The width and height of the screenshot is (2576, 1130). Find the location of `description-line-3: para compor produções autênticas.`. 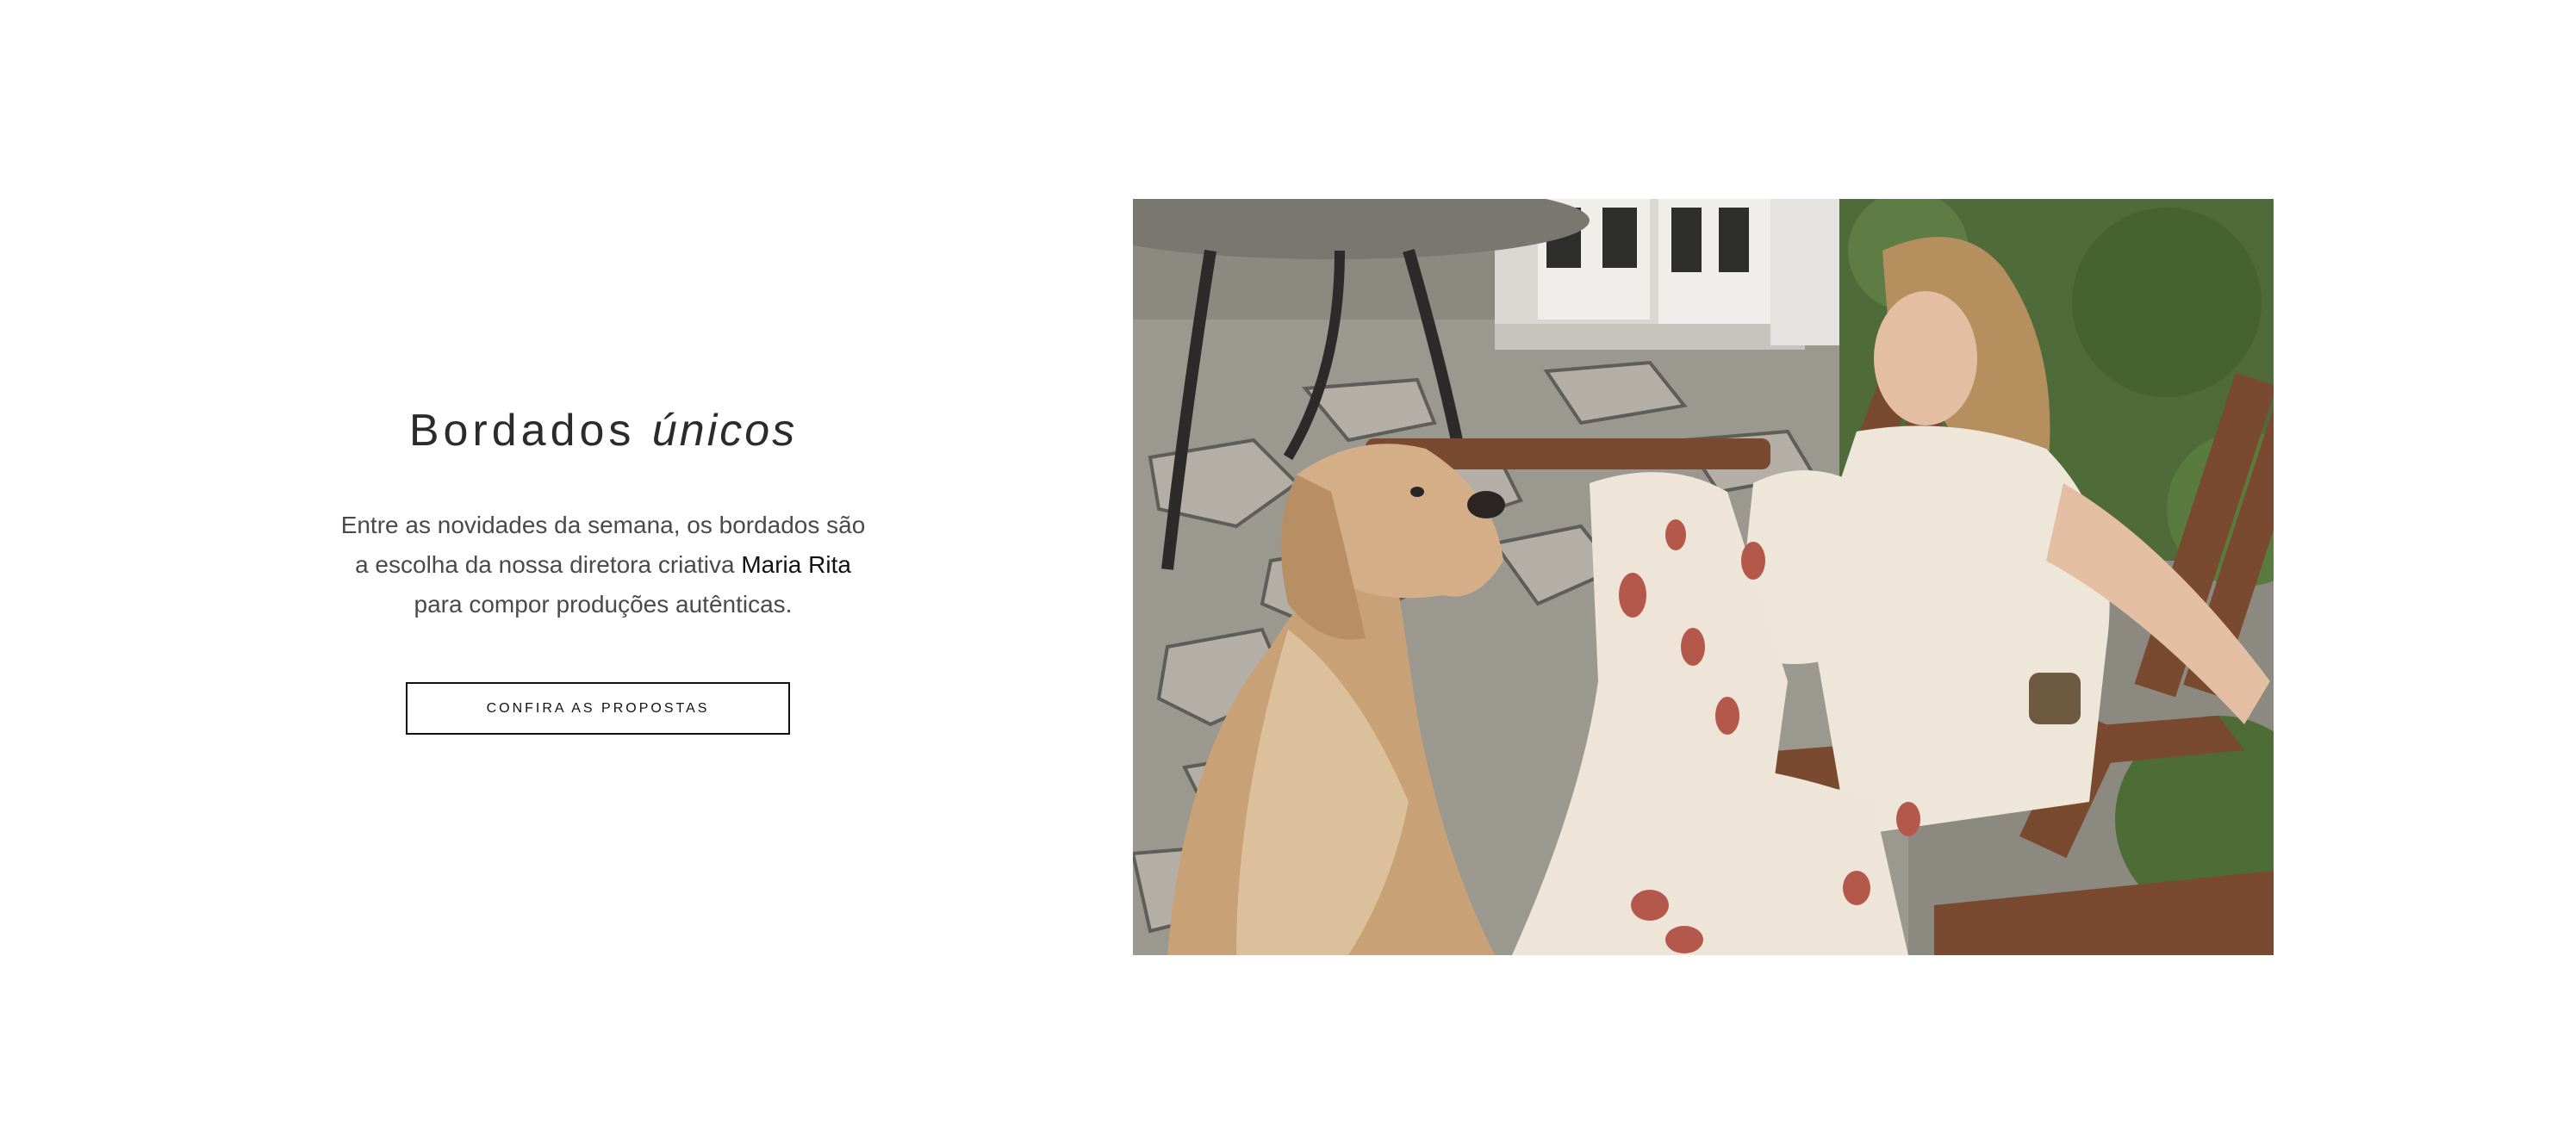

description-line-3: para compor produções autênticas. is located at coordinates (603, 604).